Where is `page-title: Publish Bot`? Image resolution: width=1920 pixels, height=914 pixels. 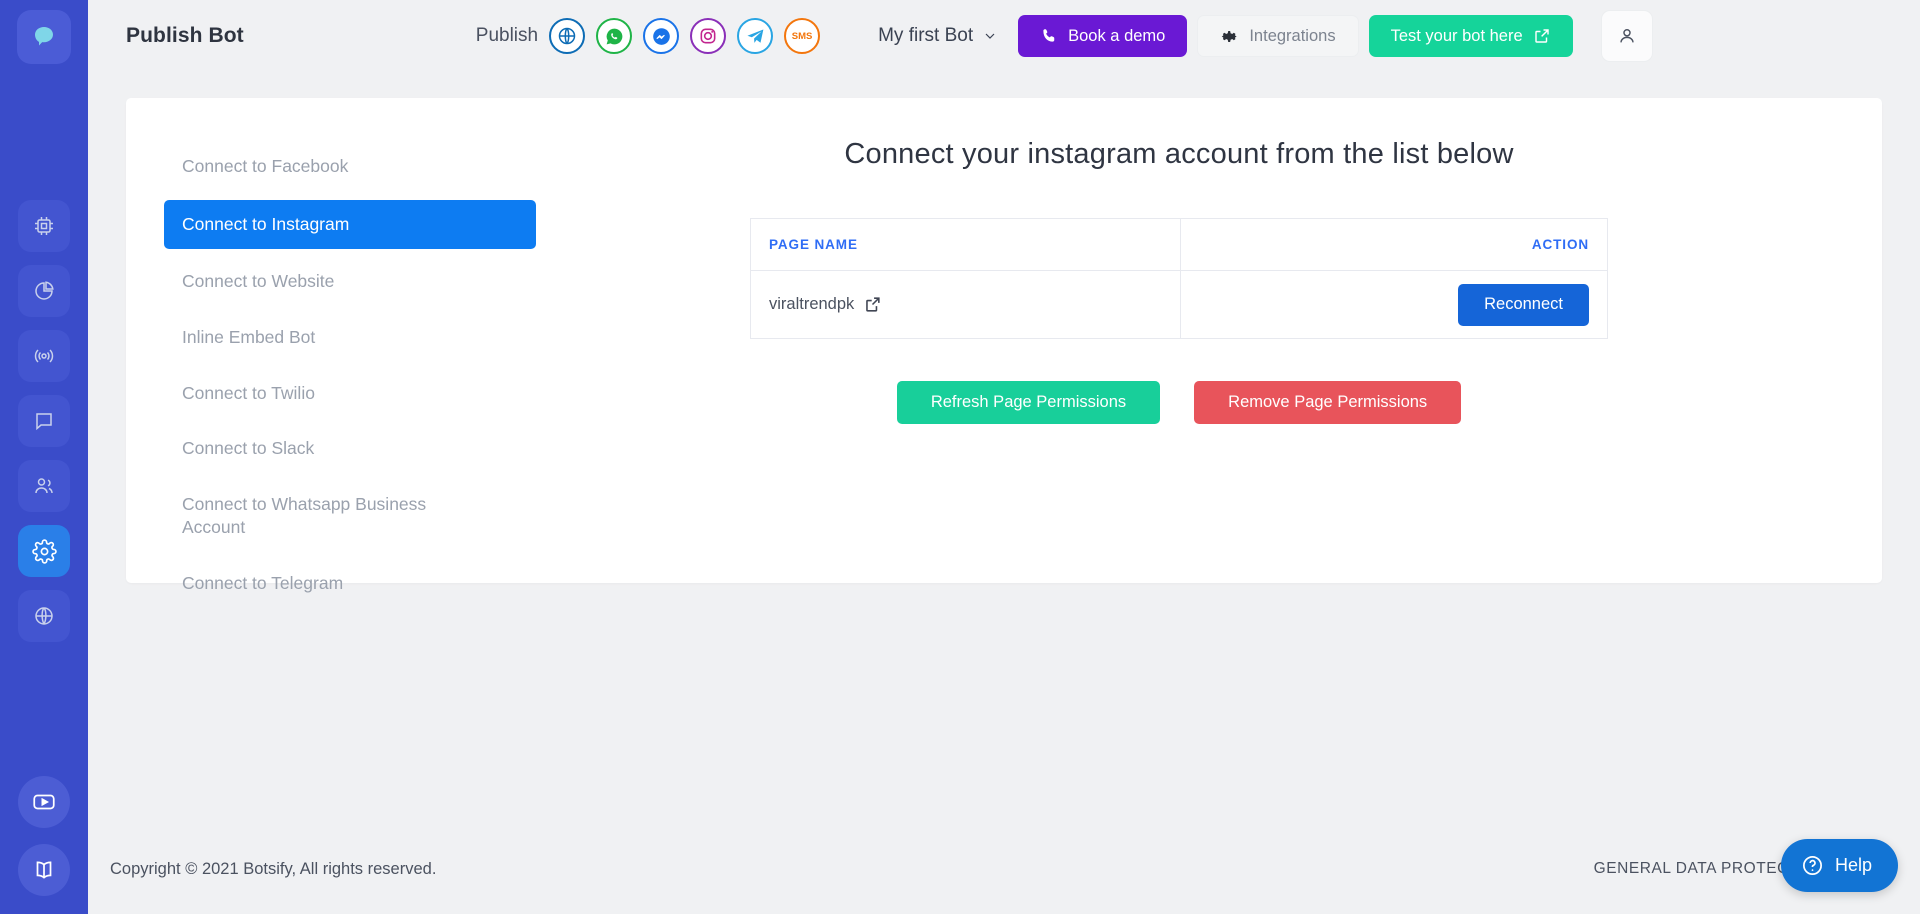 page-title: Publish Bot is located at coordinates (185, 35).